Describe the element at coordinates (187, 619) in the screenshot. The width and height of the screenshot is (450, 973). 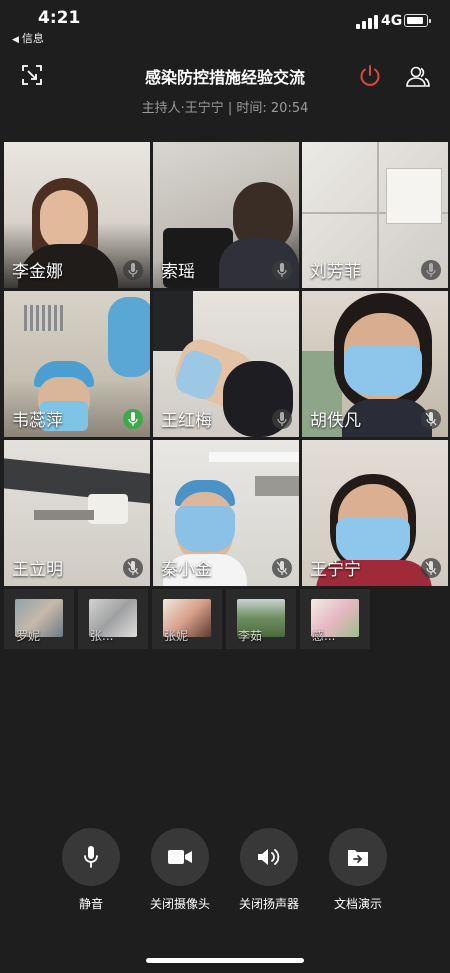
I see `participant-thumbnail: 张妮` at that location.